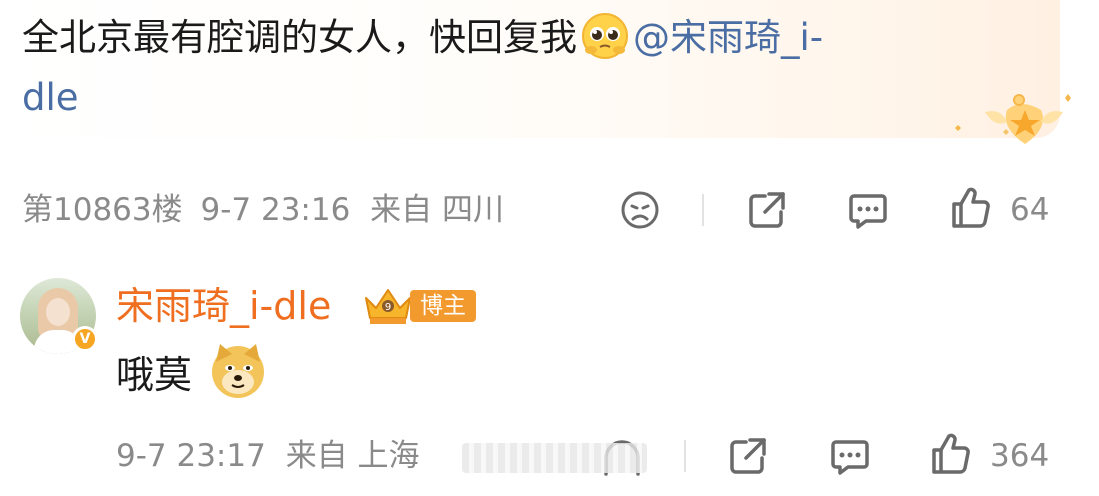 The image size is (1099, 496). What do you see at coordinates (102, 210) in the screenshot?
I see `floor-number: 第10863楼` at bounding box center [102, 210].